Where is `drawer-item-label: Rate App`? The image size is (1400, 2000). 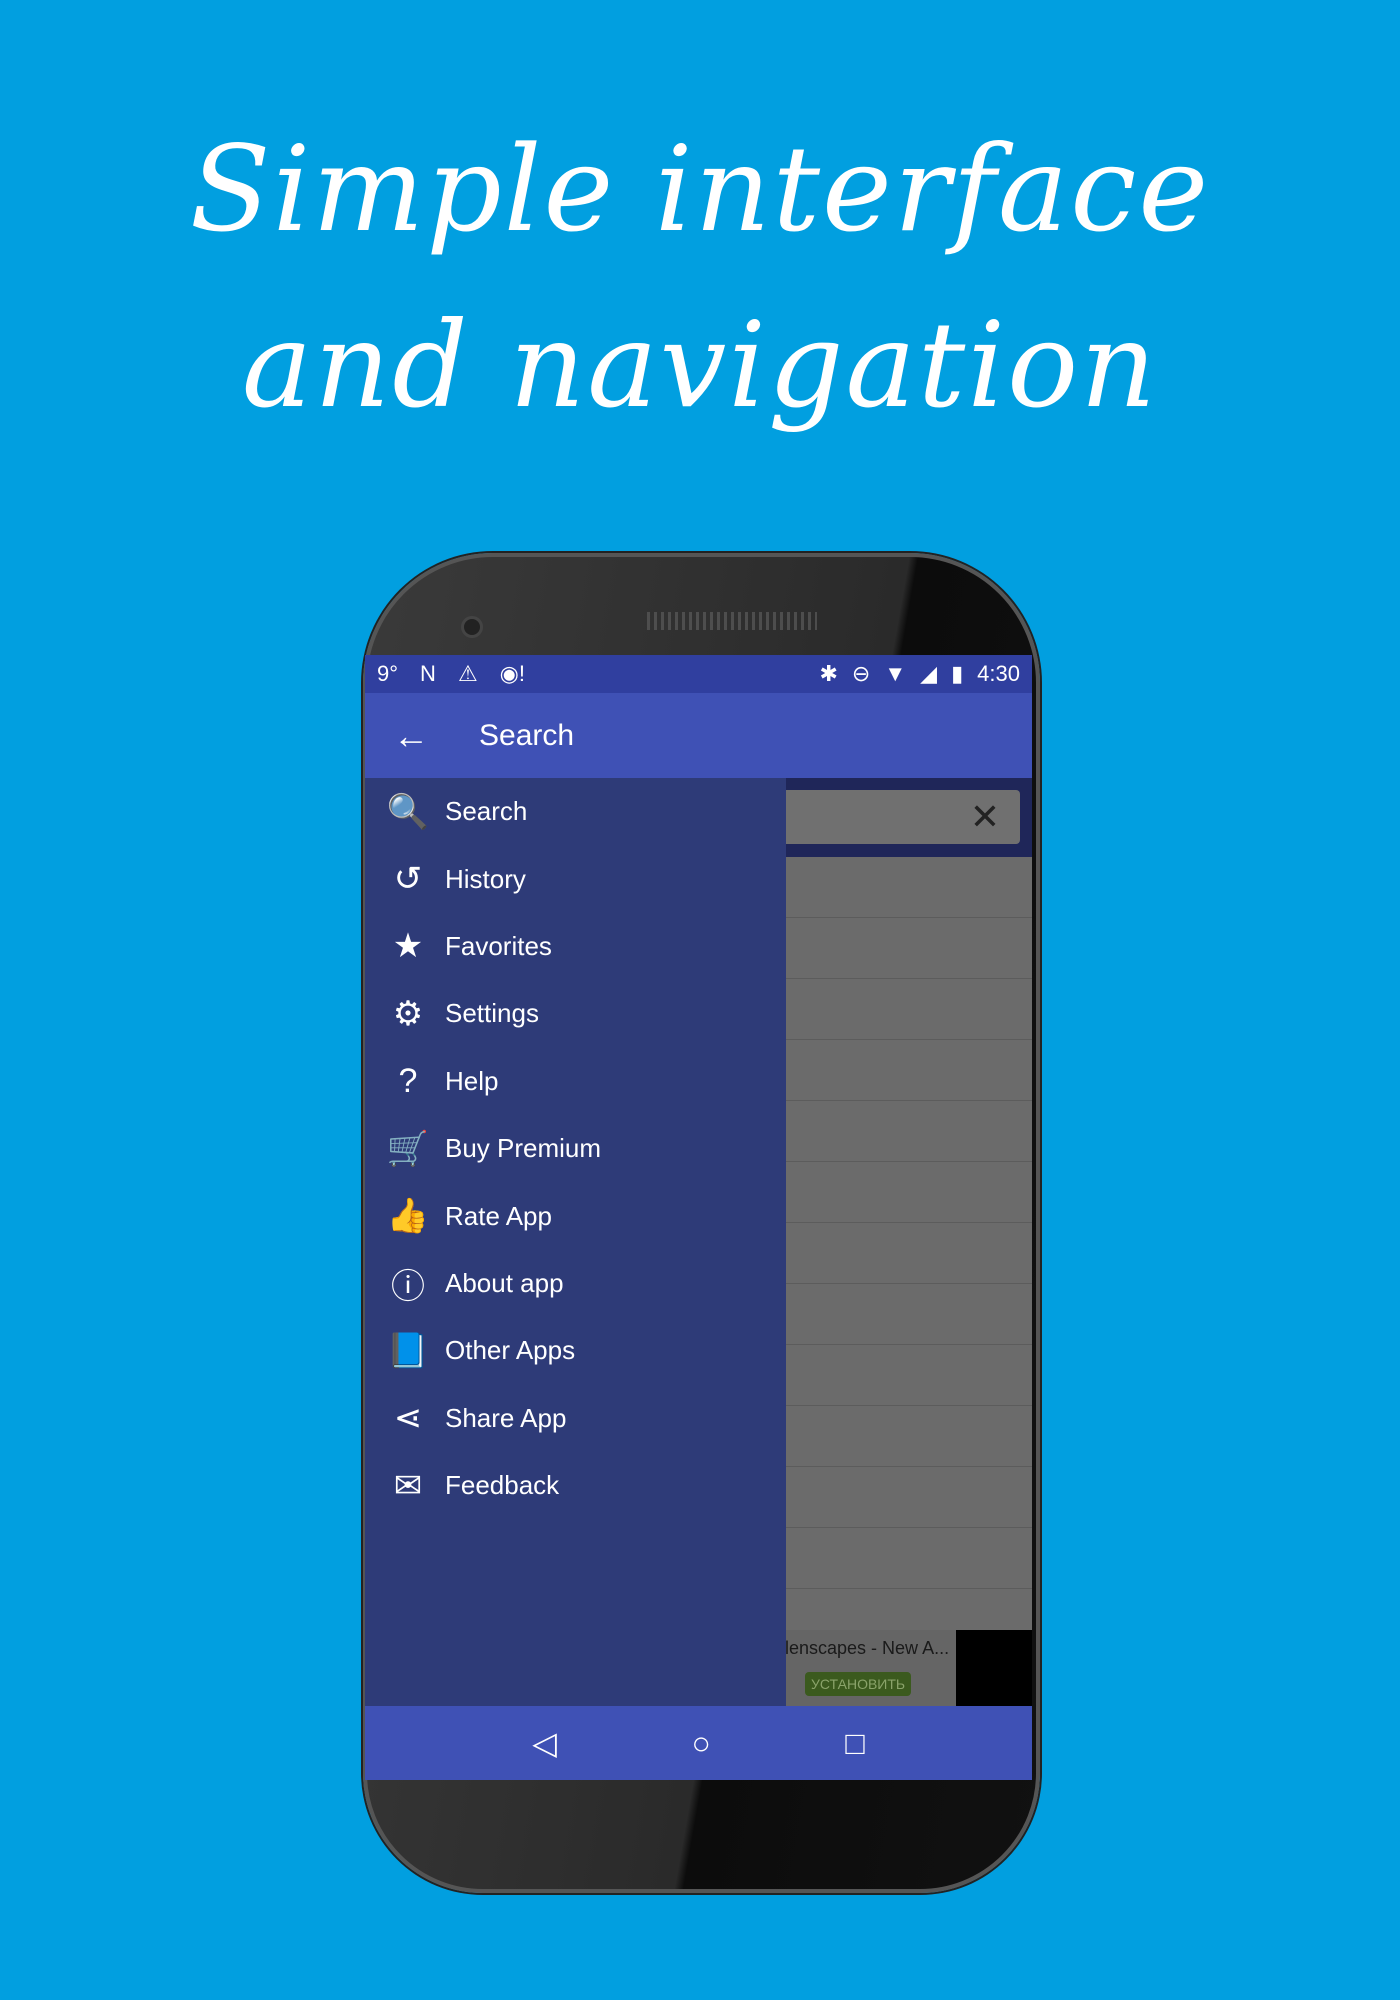
drawer-item-label: Rate App is located at coordinates (498, 1215).